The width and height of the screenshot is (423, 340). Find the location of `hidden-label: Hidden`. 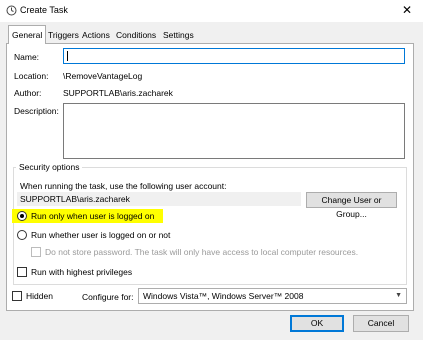

hidden-label: Hidden is located at coordinates (39, 296).